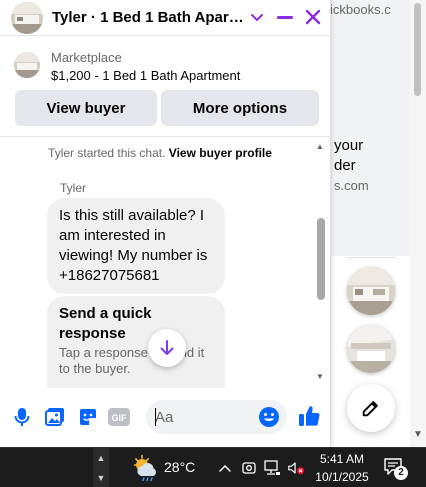 The height and width of the screenshot is (487, 426). Describe the element at coordinates (360, 9) in the screenshot. I see `background-url-text: ickbooks.c` at that location.